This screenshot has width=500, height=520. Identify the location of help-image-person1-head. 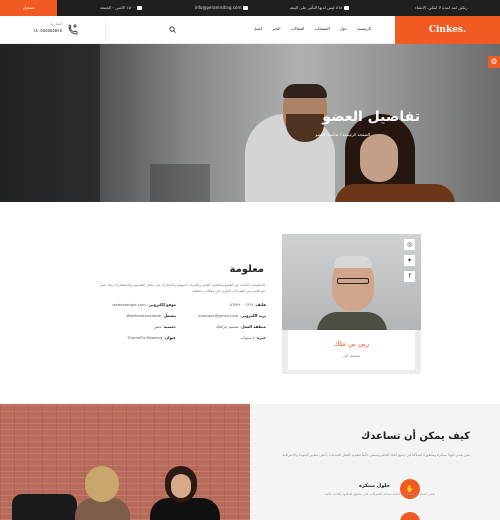
(102, 484).